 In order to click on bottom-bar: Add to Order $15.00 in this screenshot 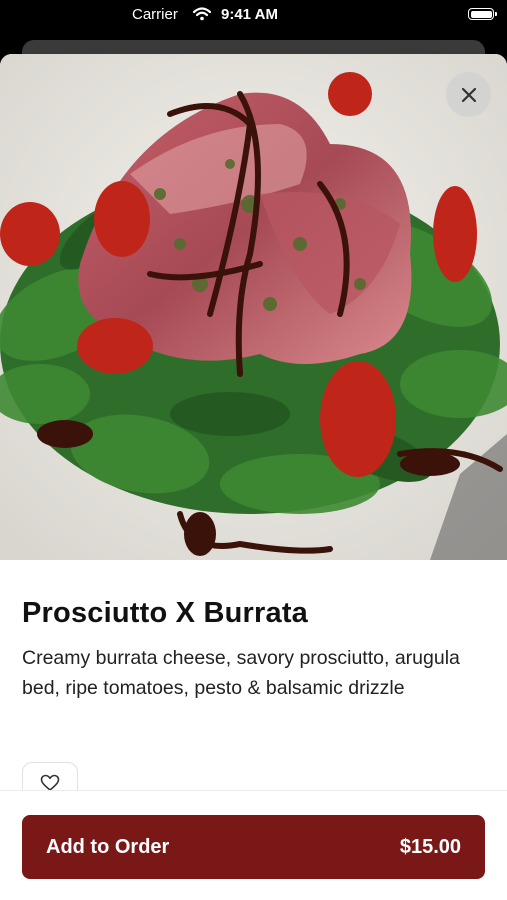, I will do `click(253, 845)`.